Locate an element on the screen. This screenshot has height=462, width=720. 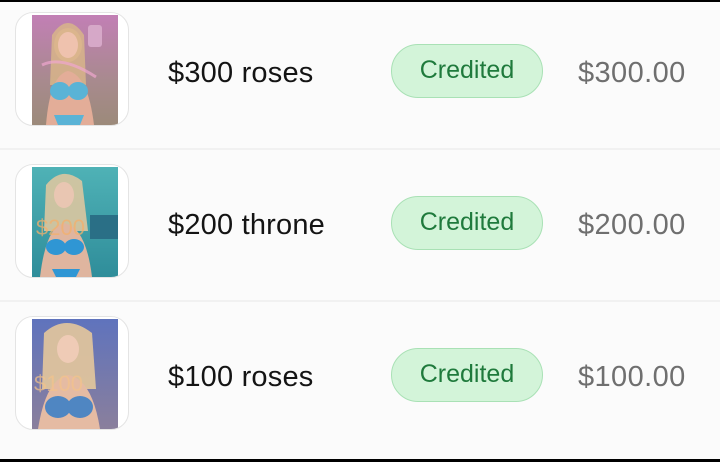
photo-thumbnail is located at coordinates (72, 69).